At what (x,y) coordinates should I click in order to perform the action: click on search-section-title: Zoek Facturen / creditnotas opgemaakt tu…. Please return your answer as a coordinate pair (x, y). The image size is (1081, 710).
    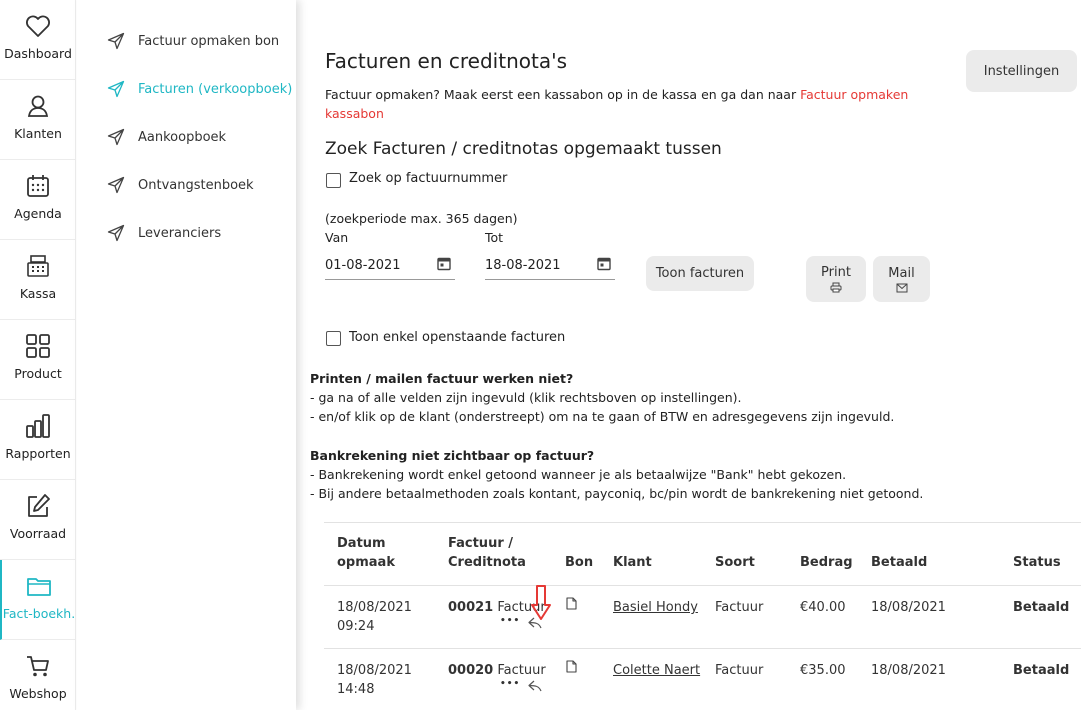
    Looking at the image, I should click on (523, 149).